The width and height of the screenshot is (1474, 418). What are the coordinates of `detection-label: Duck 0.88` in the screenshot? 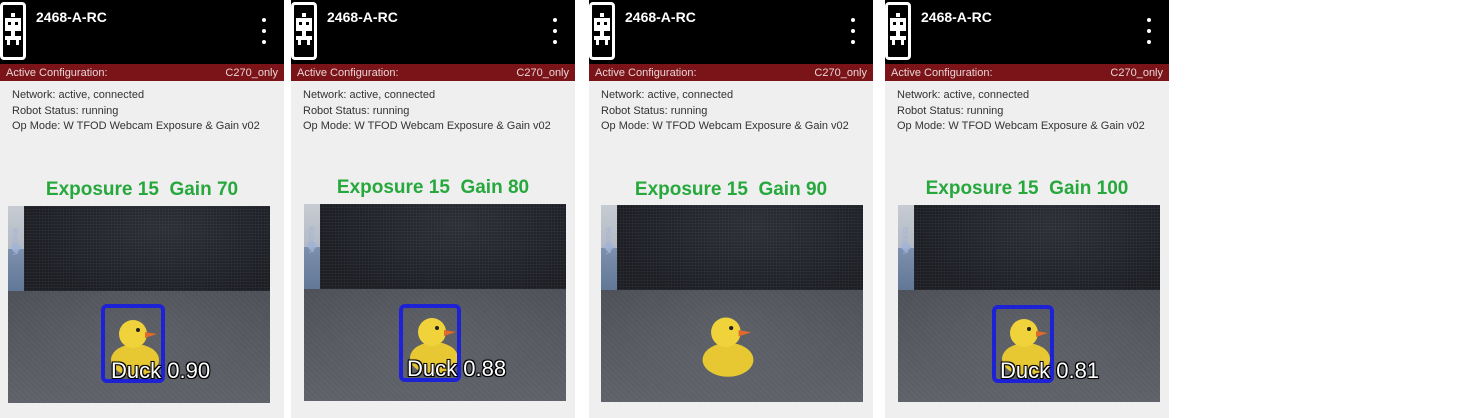 It's located at (457, 368).